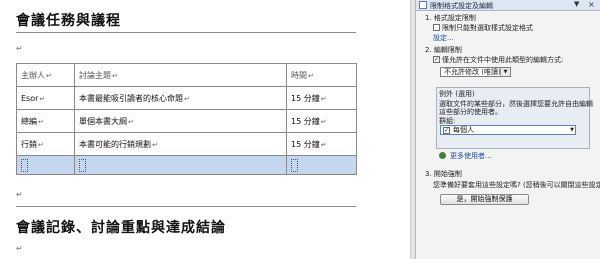 This screenshot has width=600, height=259. I want to click on table-cell: 單個本書大綱↵, so click(180, 121).